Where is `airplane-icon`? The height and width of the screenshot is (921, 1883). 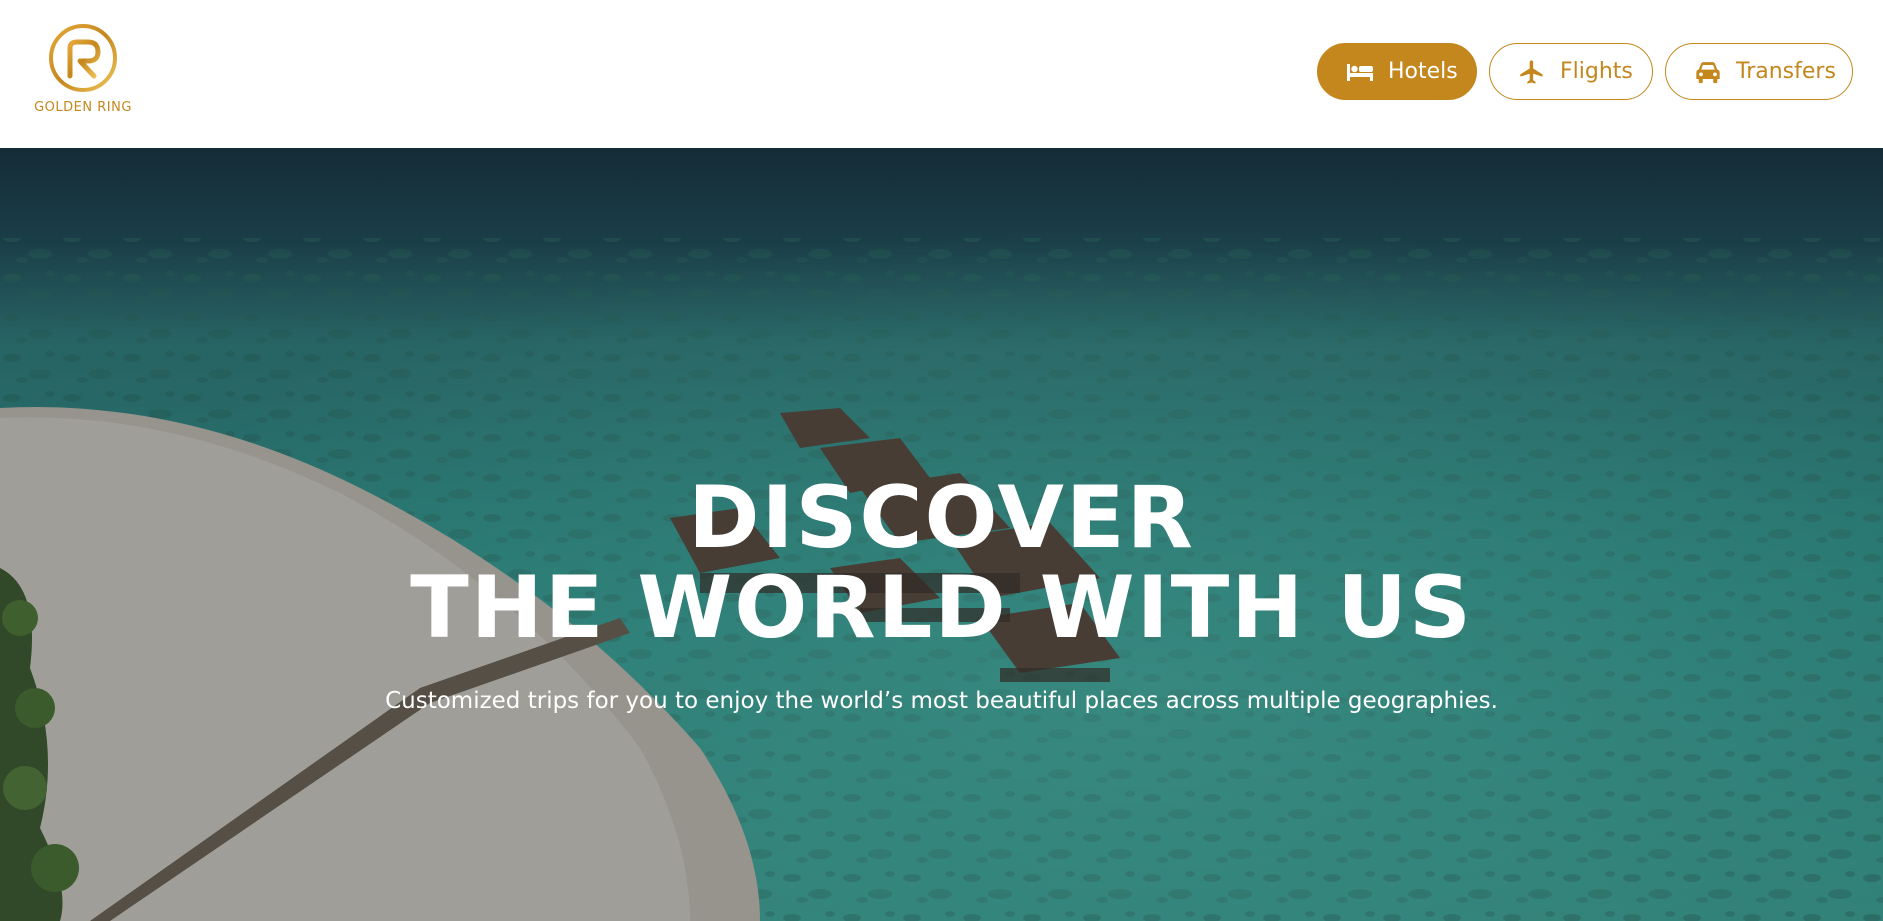 airplane-icon is located at coordinates (1532, 72).